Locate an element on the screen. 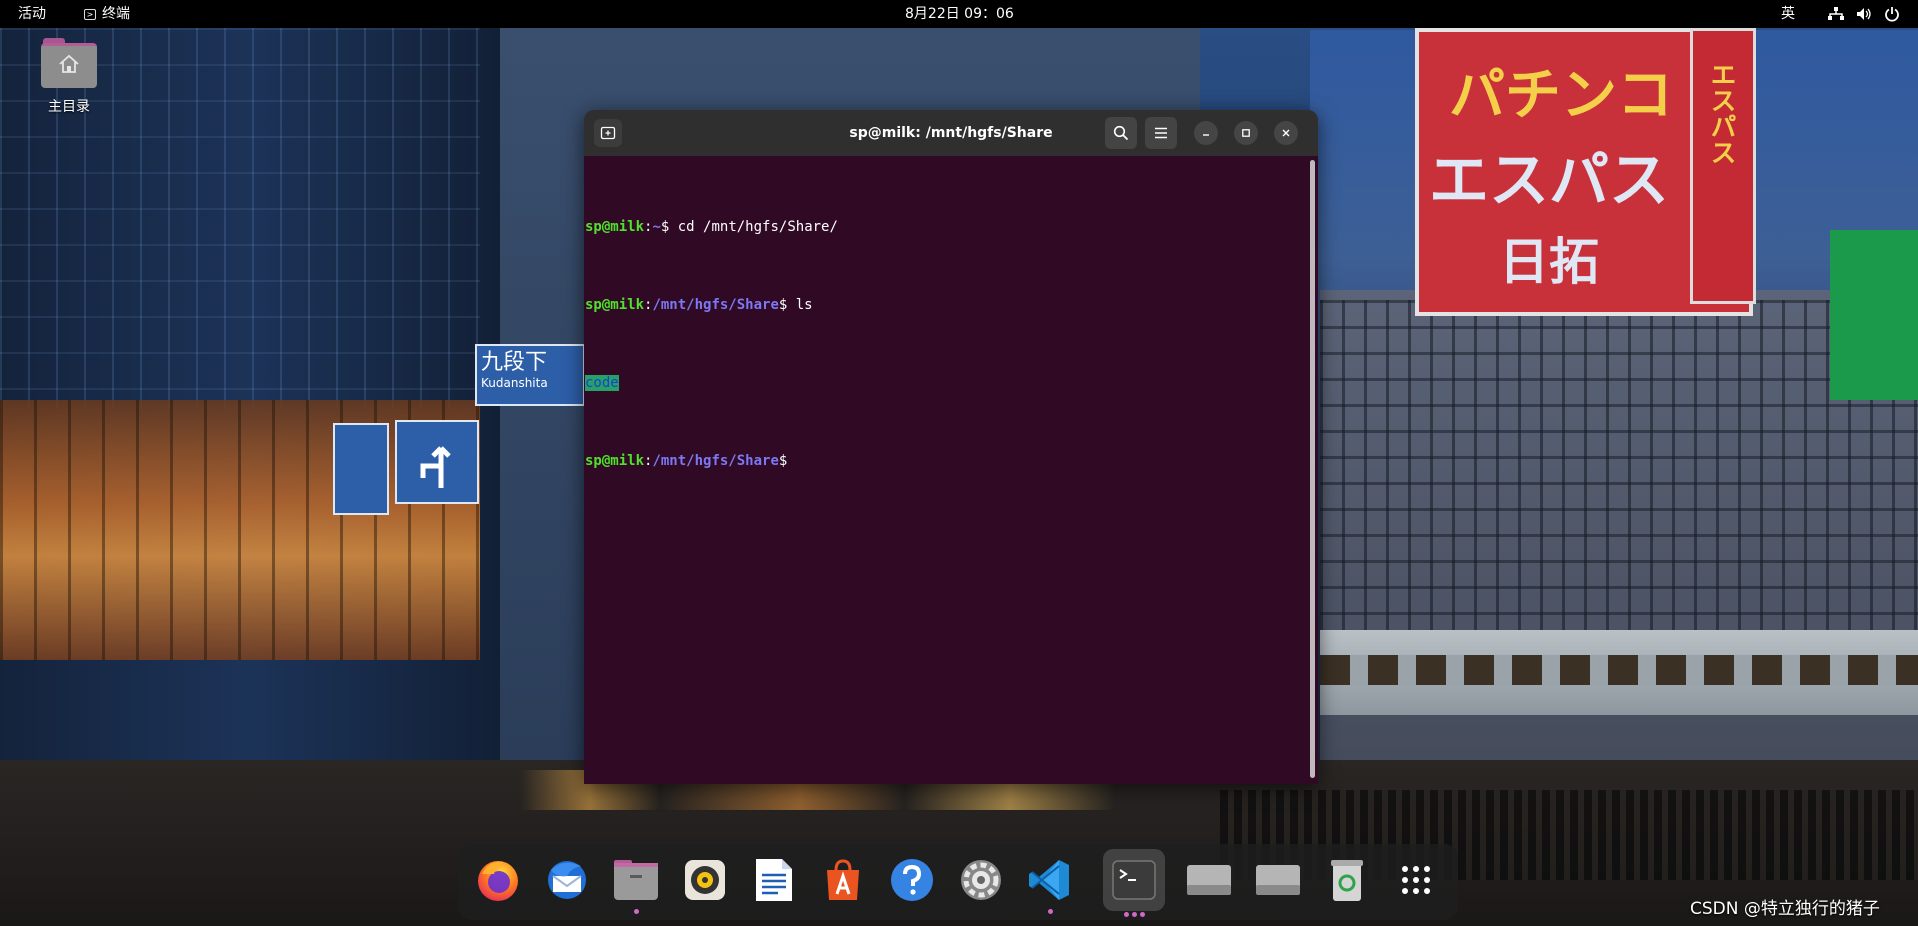 Image resolution: width=1918 pixels, height=926 pixels. side-sign-text: エスパス is located at coordinates (1721, 113).